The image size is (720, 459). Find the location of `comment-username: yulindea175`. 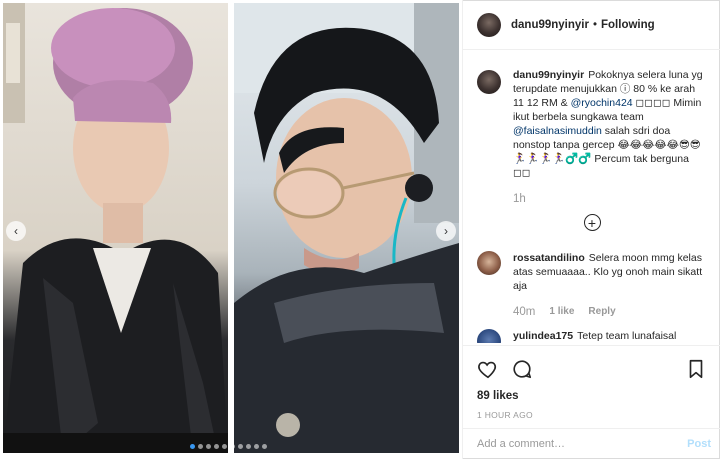

comment-username: yulindea175 is located at coordinates (543, 336).